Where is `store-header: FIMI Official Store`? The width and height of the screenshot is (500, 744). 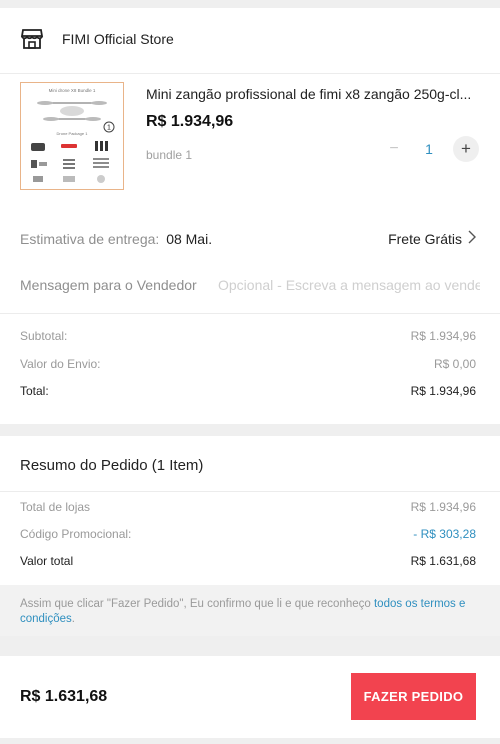 store-header: FIMI Official Store is located at coordinates (97, 39).